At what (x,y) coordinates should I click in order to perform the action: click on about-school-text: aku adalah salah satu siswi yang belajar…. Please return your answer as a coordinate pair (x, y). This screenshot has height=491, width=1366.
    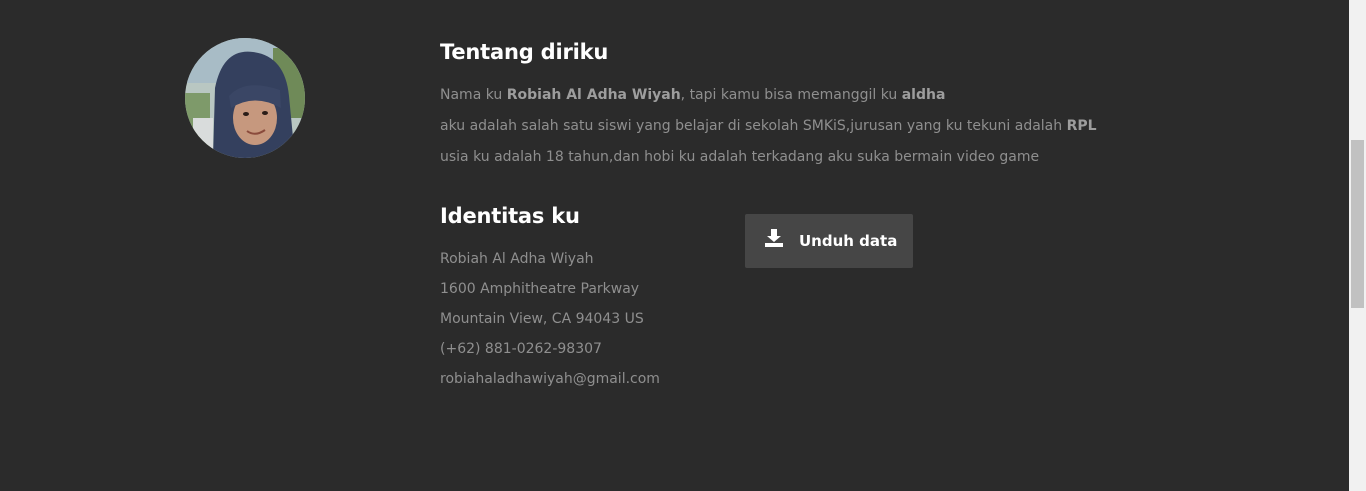
    Looking at the image, I should click on (753, 126).